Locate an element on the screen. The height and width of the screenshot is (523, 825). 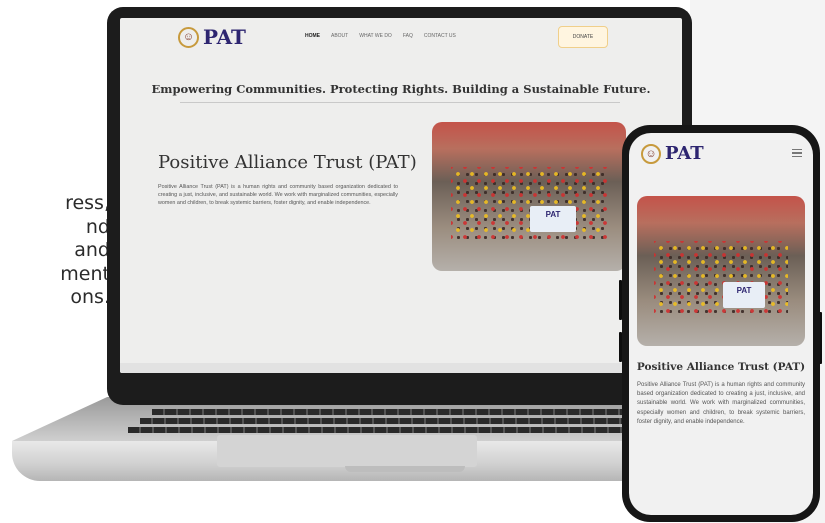
screen-footer-strip is located at coordinates (401, 368).